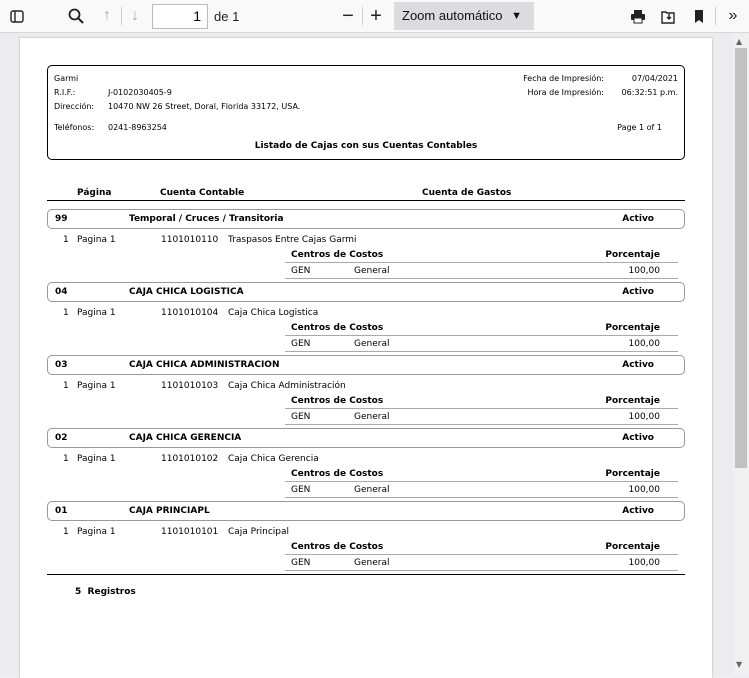 The height and width of the screenshot is (678, 749). What do you see at coordinates (190, 459) in the screenshot?
I see `row-account: 1101010102` at bounding box center [190, 459].